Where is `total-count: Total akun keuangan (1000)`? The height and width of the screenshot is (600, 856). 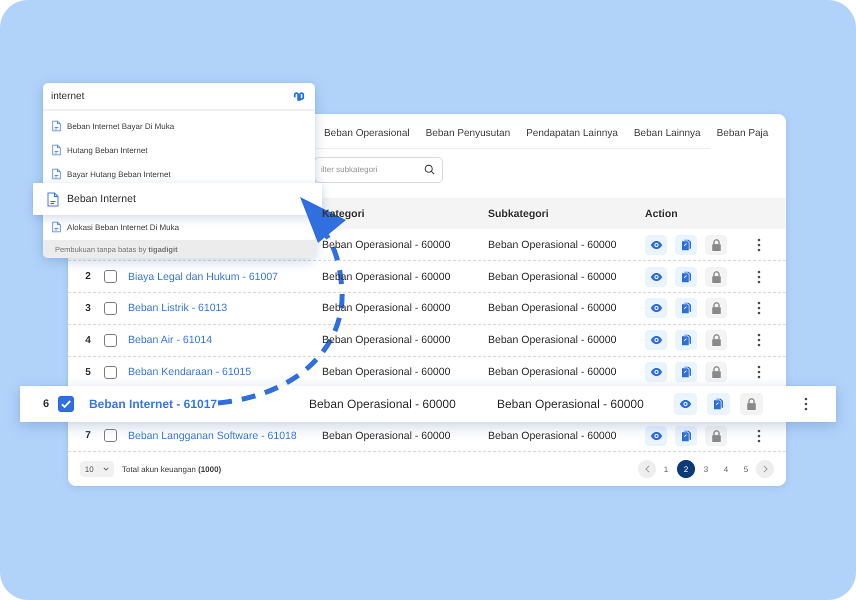 total-count: Total akun keuangan (1000) is located at coordinates (172, 469).